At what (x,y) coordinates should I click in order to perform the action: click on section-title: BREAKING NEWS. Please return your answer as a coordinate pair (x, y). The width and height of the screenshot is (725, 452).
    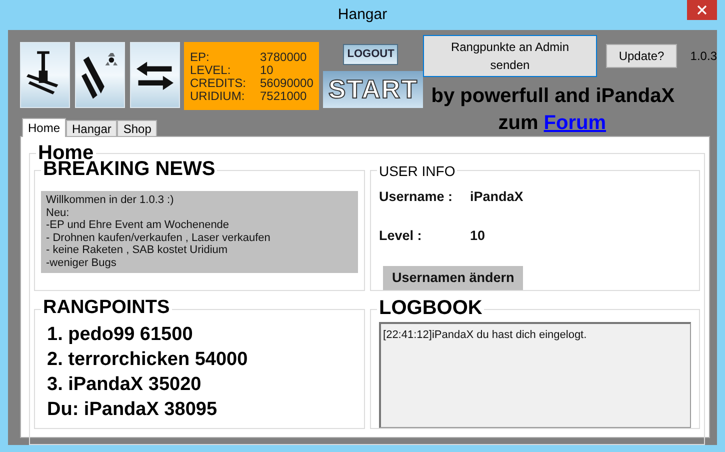
    Looking at the image, I should click on (129, 169).